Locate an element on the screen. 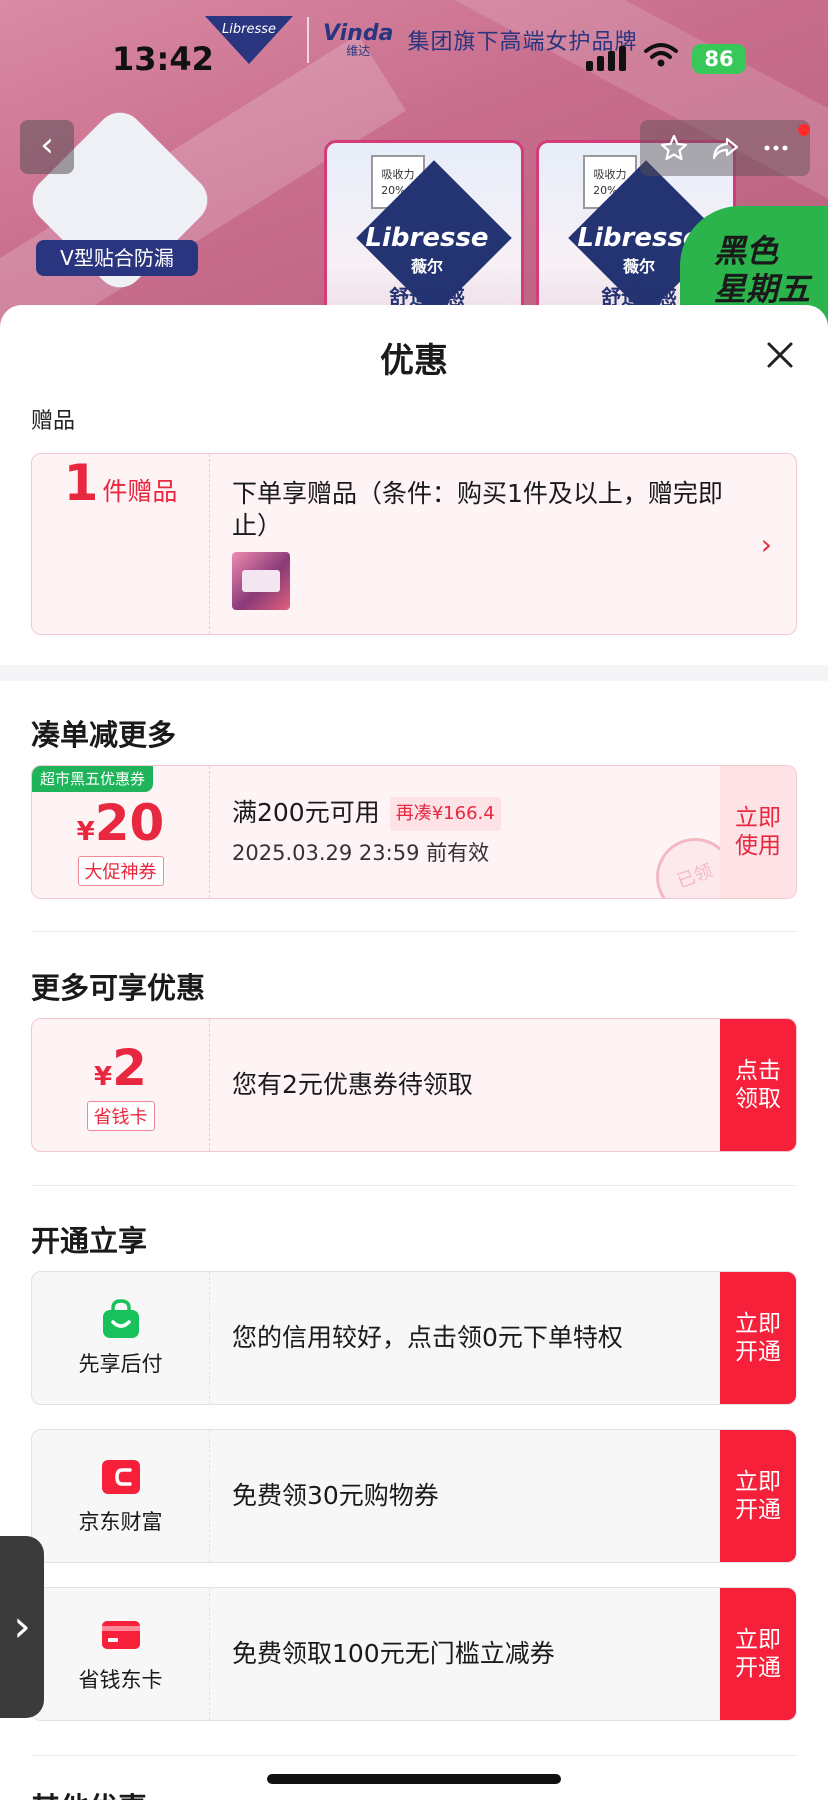  share-icon is located at coordinates (725, 148).